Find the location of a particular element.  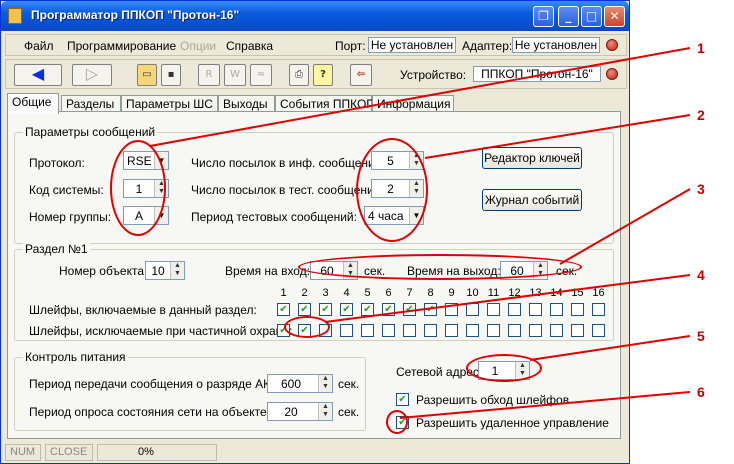

annotation-number-2: 2 is located at coordinates (701, 115).